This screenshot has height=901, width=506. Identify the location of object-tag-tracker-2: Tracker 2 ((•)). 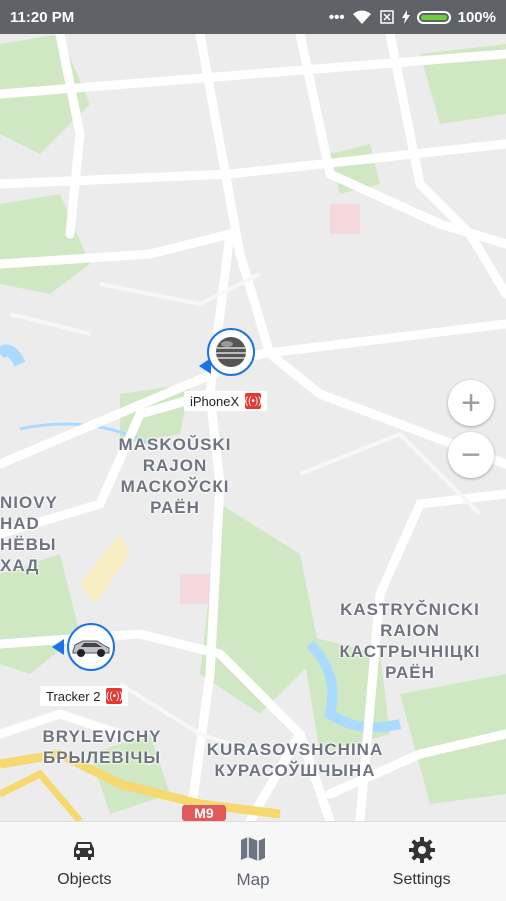
(84, 696).